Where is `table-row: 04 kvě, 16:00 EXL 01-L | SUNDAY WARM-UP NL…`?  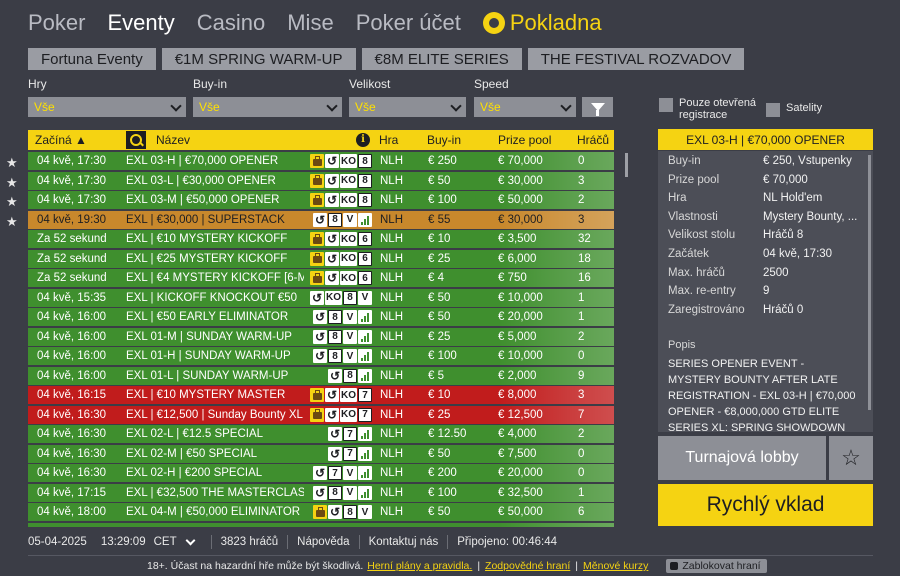 table-row: 04 kvě, 16:00 EXL 01-L | SUNDAY WARM-UP NL… is located at coordinates (321, 375).